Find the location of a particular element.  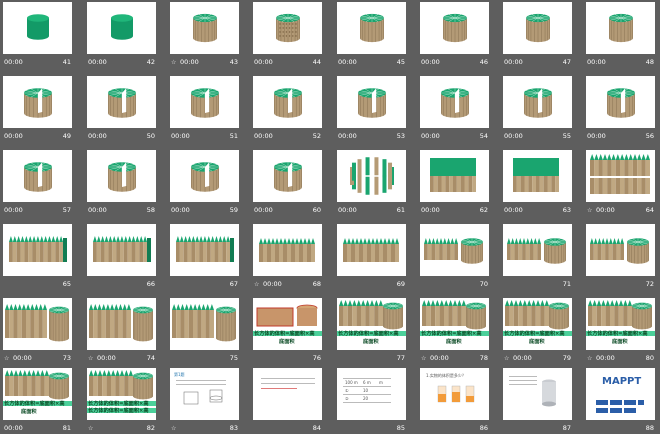

slide-thumbnail-61: 00:00 61 is located at coordinates (371, 183).